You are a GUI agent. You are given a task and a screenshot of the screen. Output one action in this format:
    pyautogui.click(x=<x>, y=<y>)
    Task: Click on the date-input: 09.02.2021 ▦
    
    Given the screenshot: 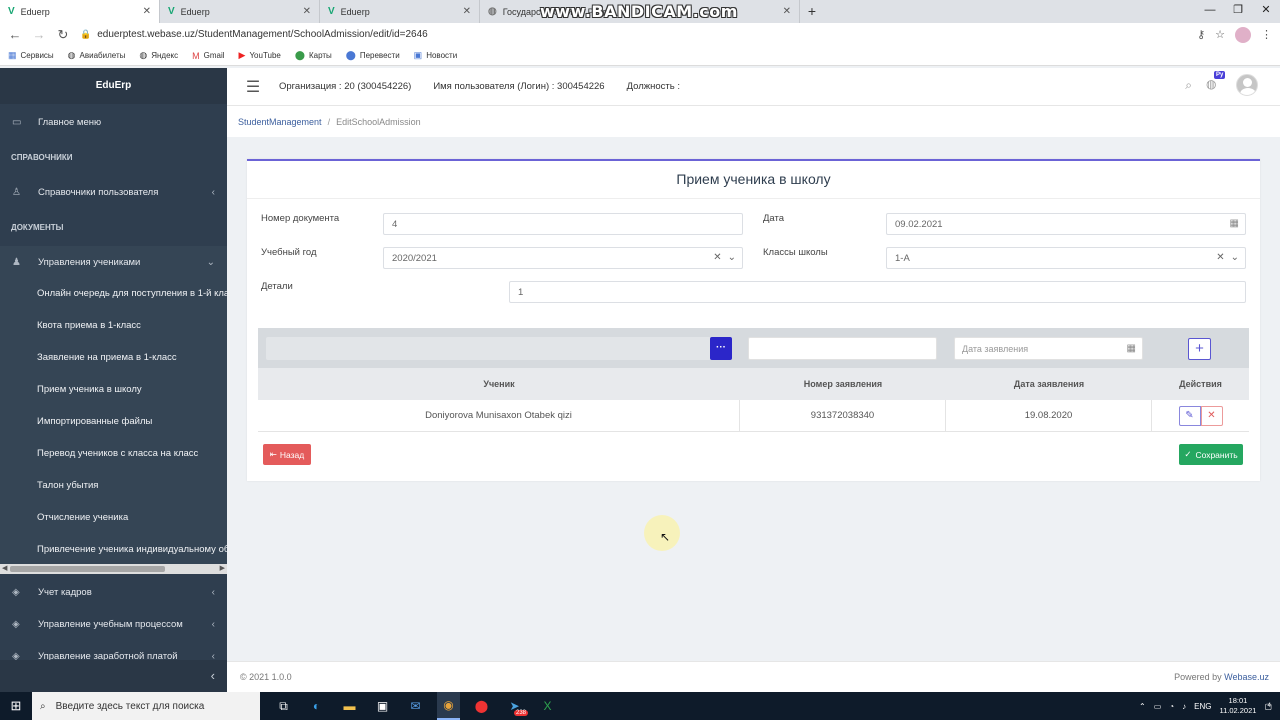 What is the action you would take?
    pyautogui.click(x=1066, y=224)
    